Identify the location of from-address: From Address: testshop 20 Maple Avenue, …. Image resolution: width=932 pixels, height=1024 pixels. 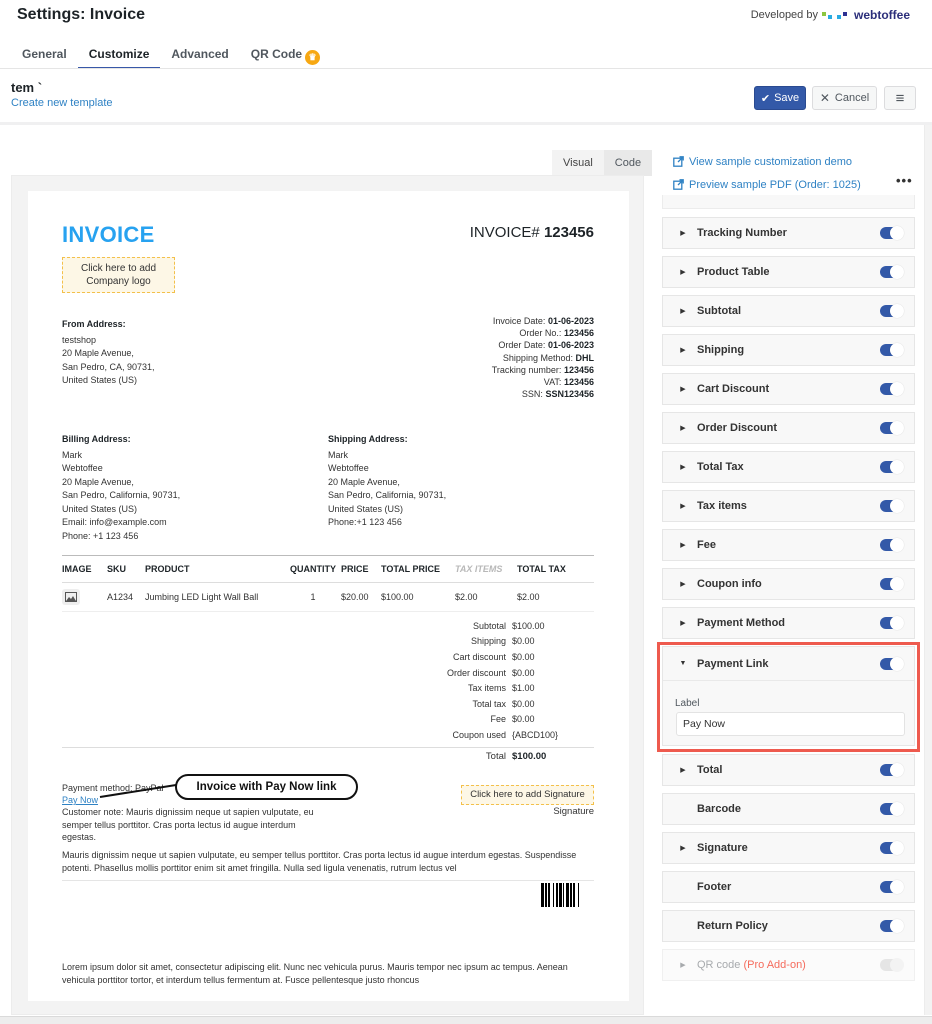
(108, 353).